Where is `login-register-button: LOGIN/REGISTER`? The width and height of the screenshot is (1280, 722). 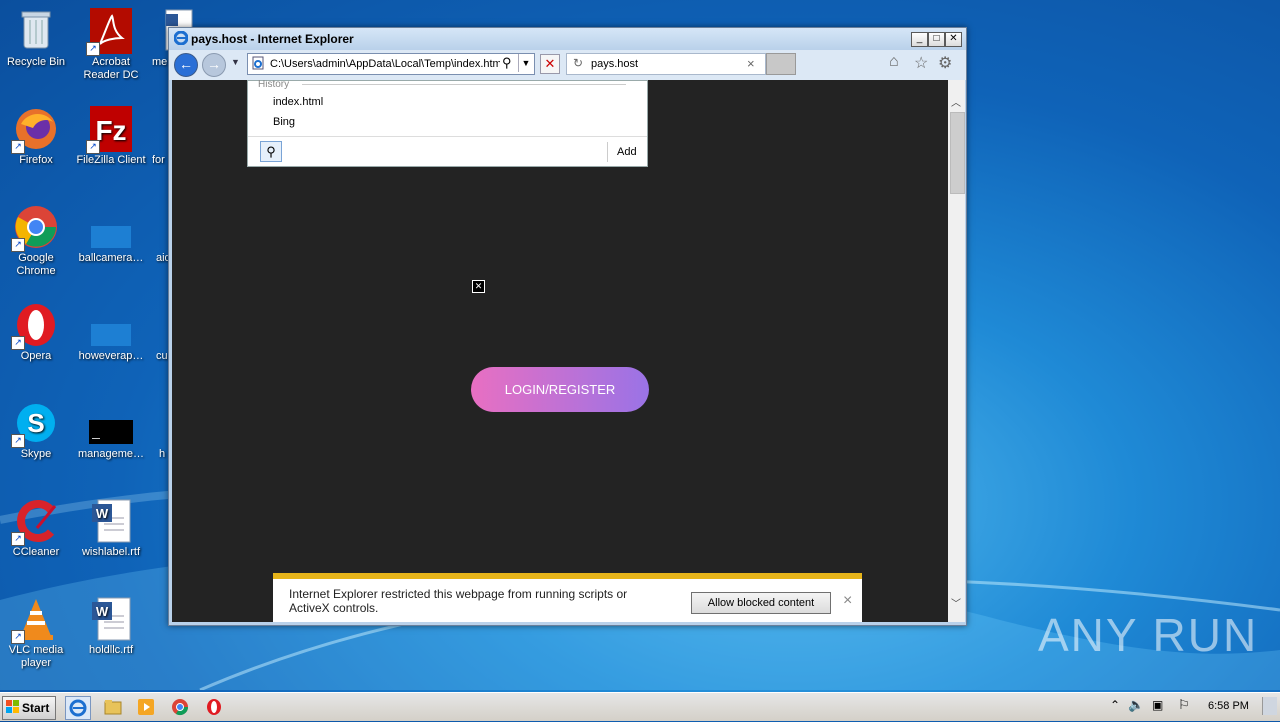
login-register-button: LOGIN/REGISTER is located at coordinates (560, 389).